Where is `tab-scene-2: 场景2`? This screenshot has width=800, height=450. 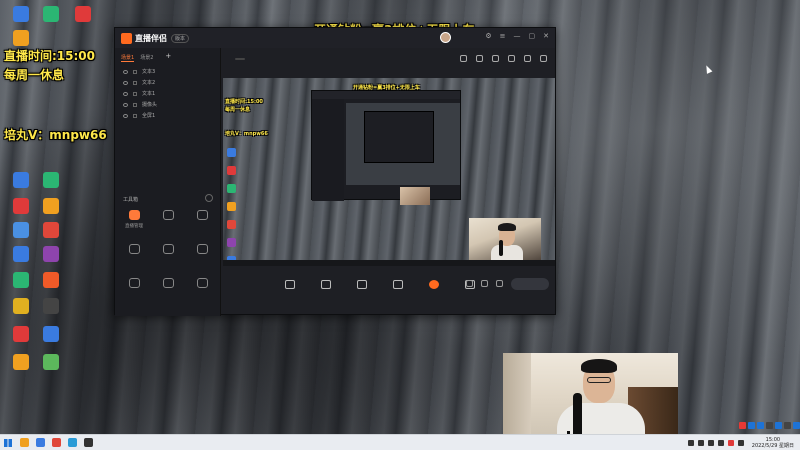
tab-scene-2: 场景2 is located at coordinates (146, 58).